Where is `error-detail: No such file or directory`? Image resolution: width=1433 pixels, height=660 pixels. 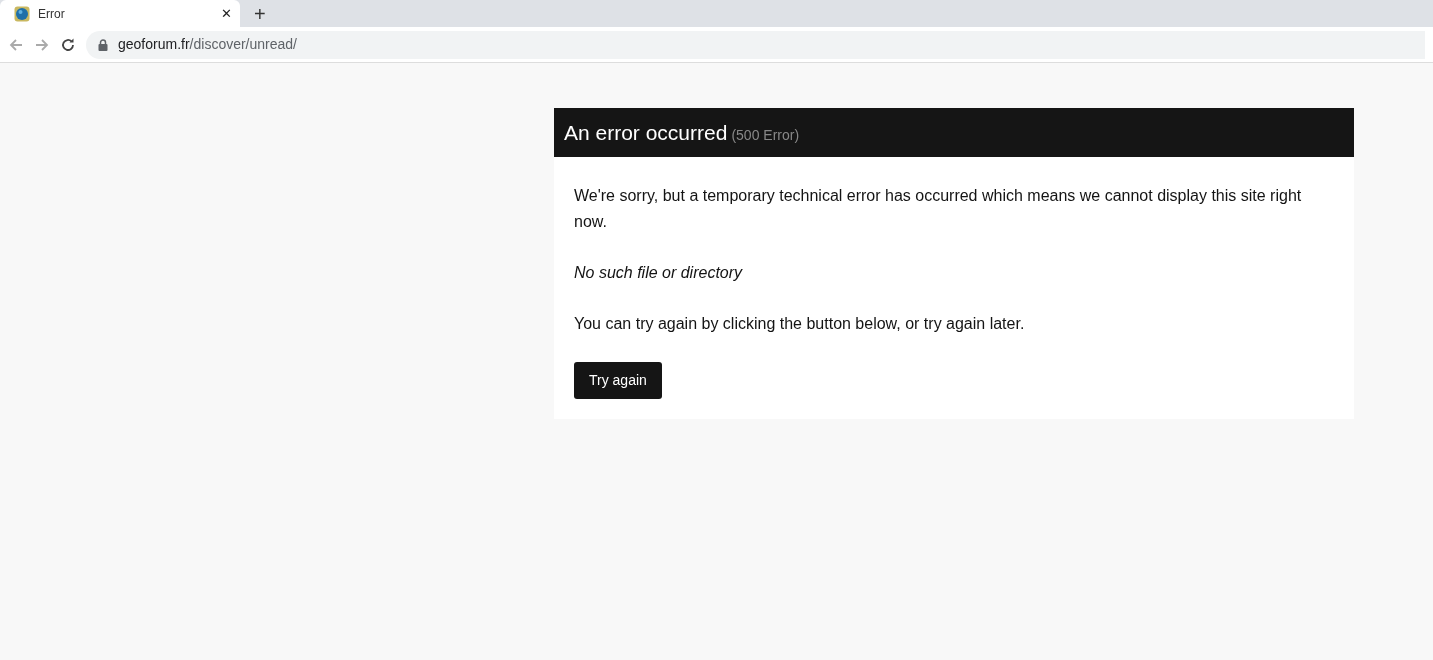 error-detail: No such file or directory is located at coordinates (659, 272).